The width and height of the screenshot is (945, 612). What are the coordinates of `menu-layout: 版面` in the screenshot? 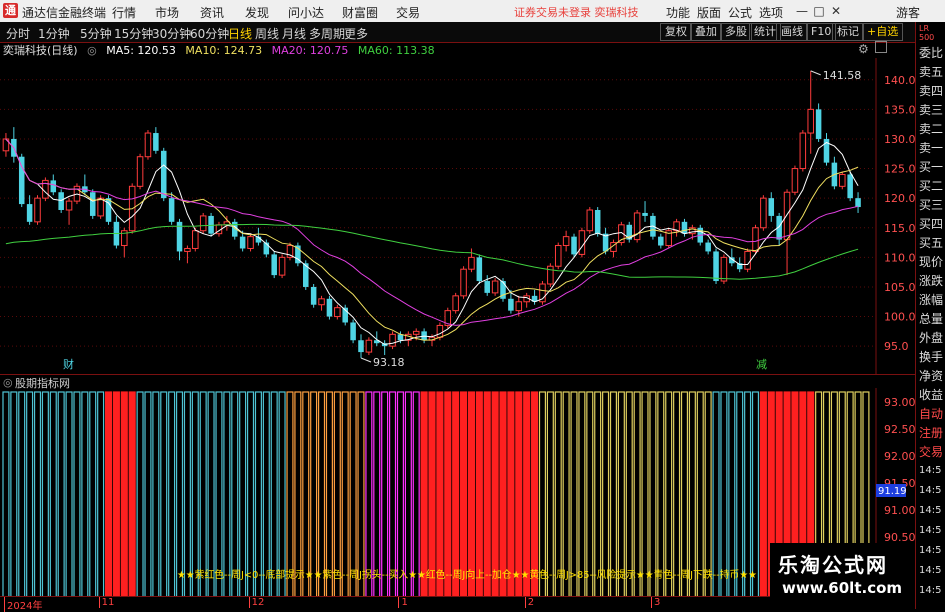 It's located at (709, 12).